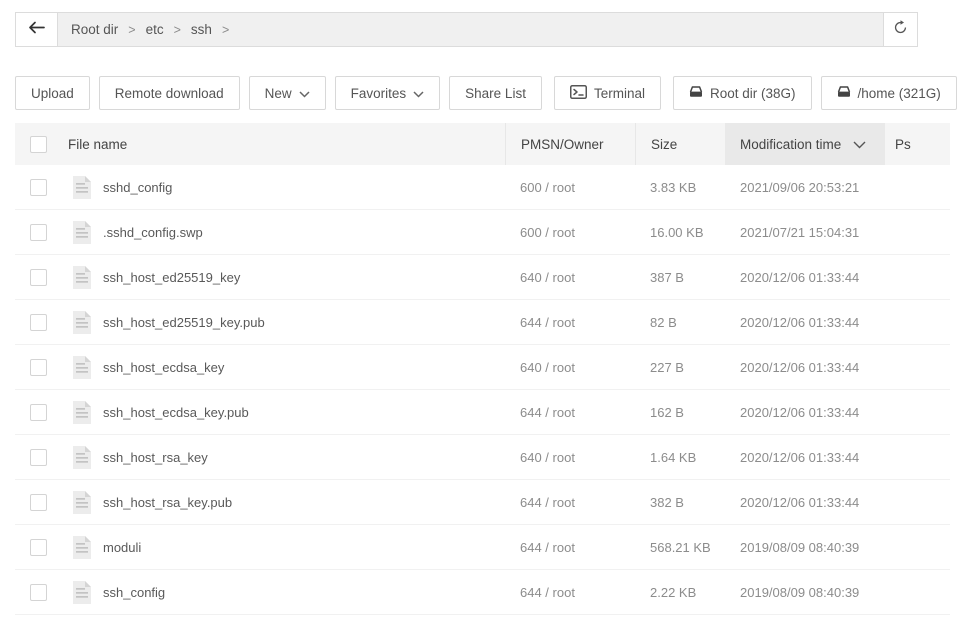  Describe the element at coordinates (278, 93) in the screenshot. I see `new-menu-label: New` at that location.